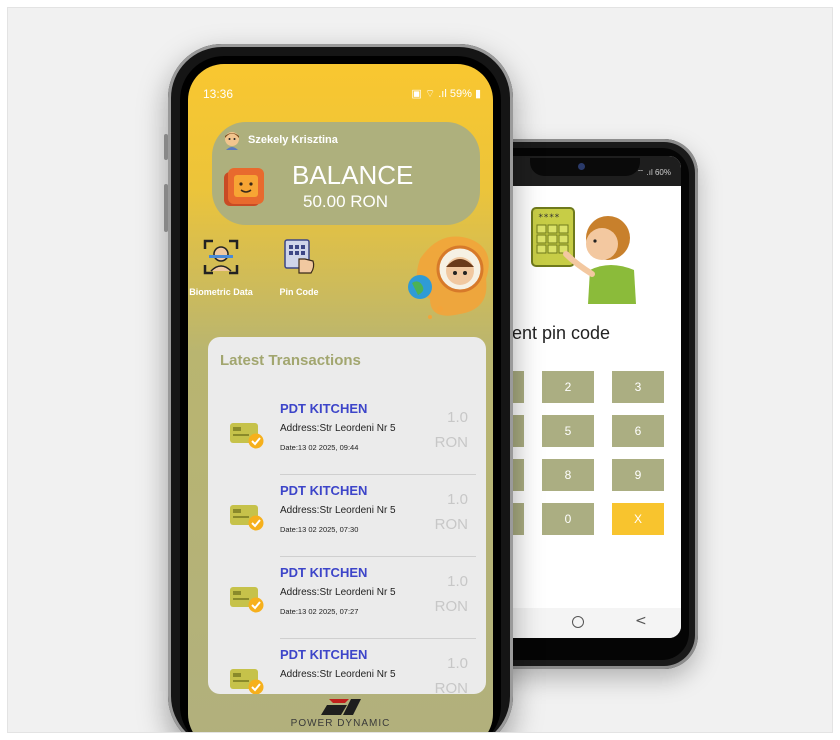 This screenshot has width=840, height=740. I want to click on user-name: Szekely Krisztina, so click(293, 140).